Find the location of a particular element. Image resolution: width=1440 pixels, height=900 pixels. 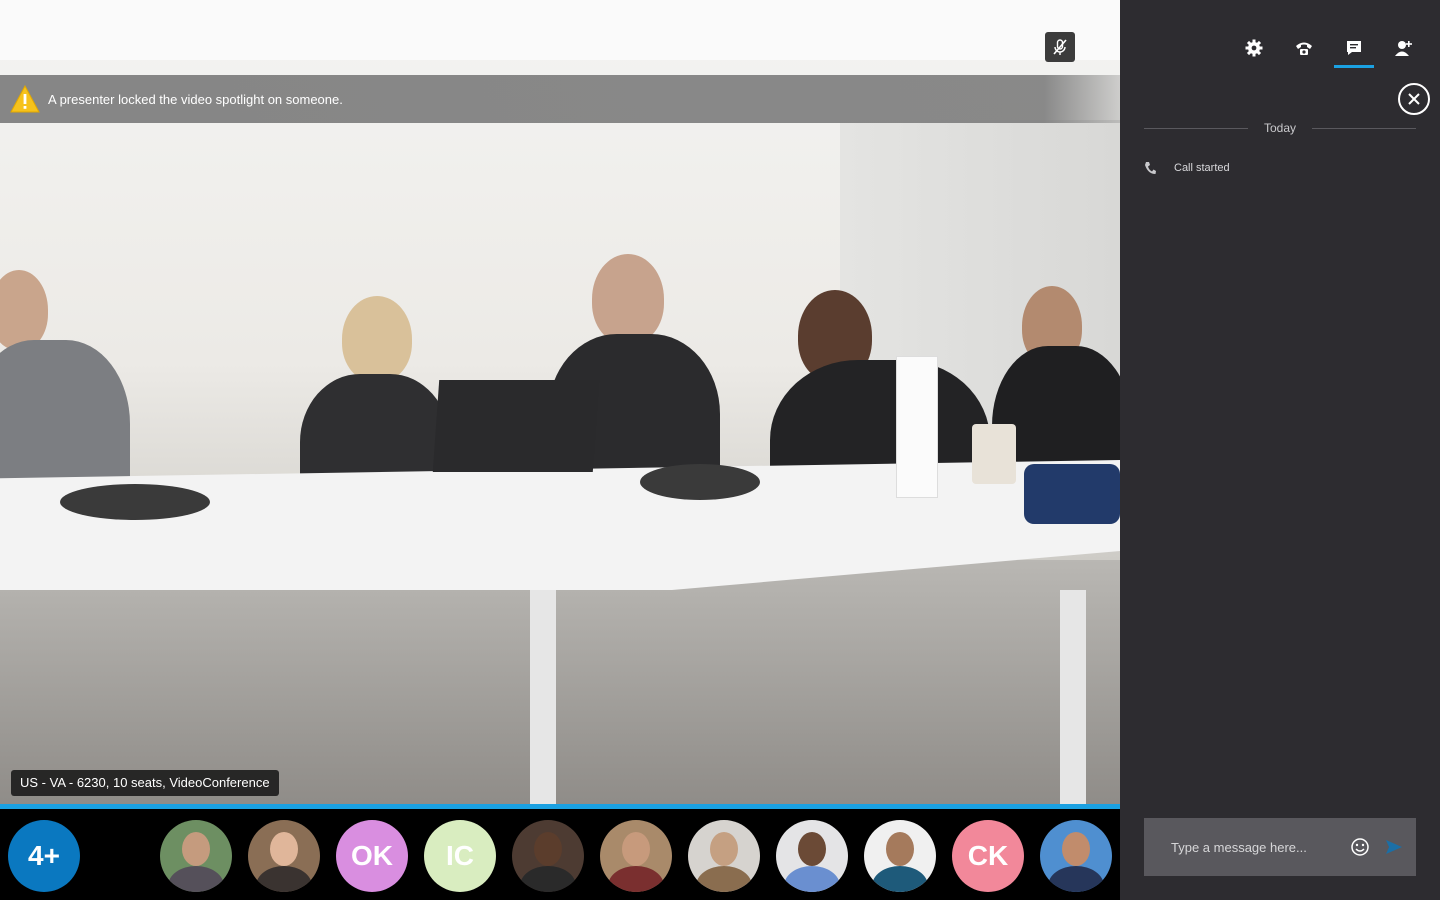

table-tent-card is located at coordinates (917, 427).